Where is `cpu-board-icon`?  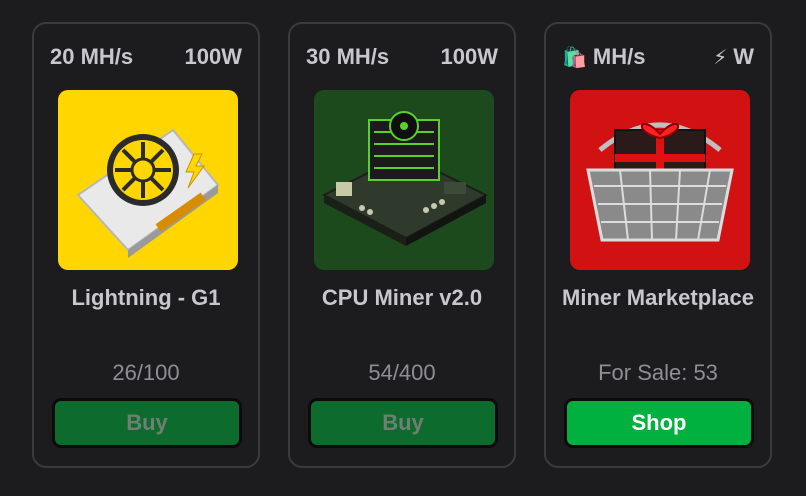 cpu-board-icon is located at coordinates (404, 180).